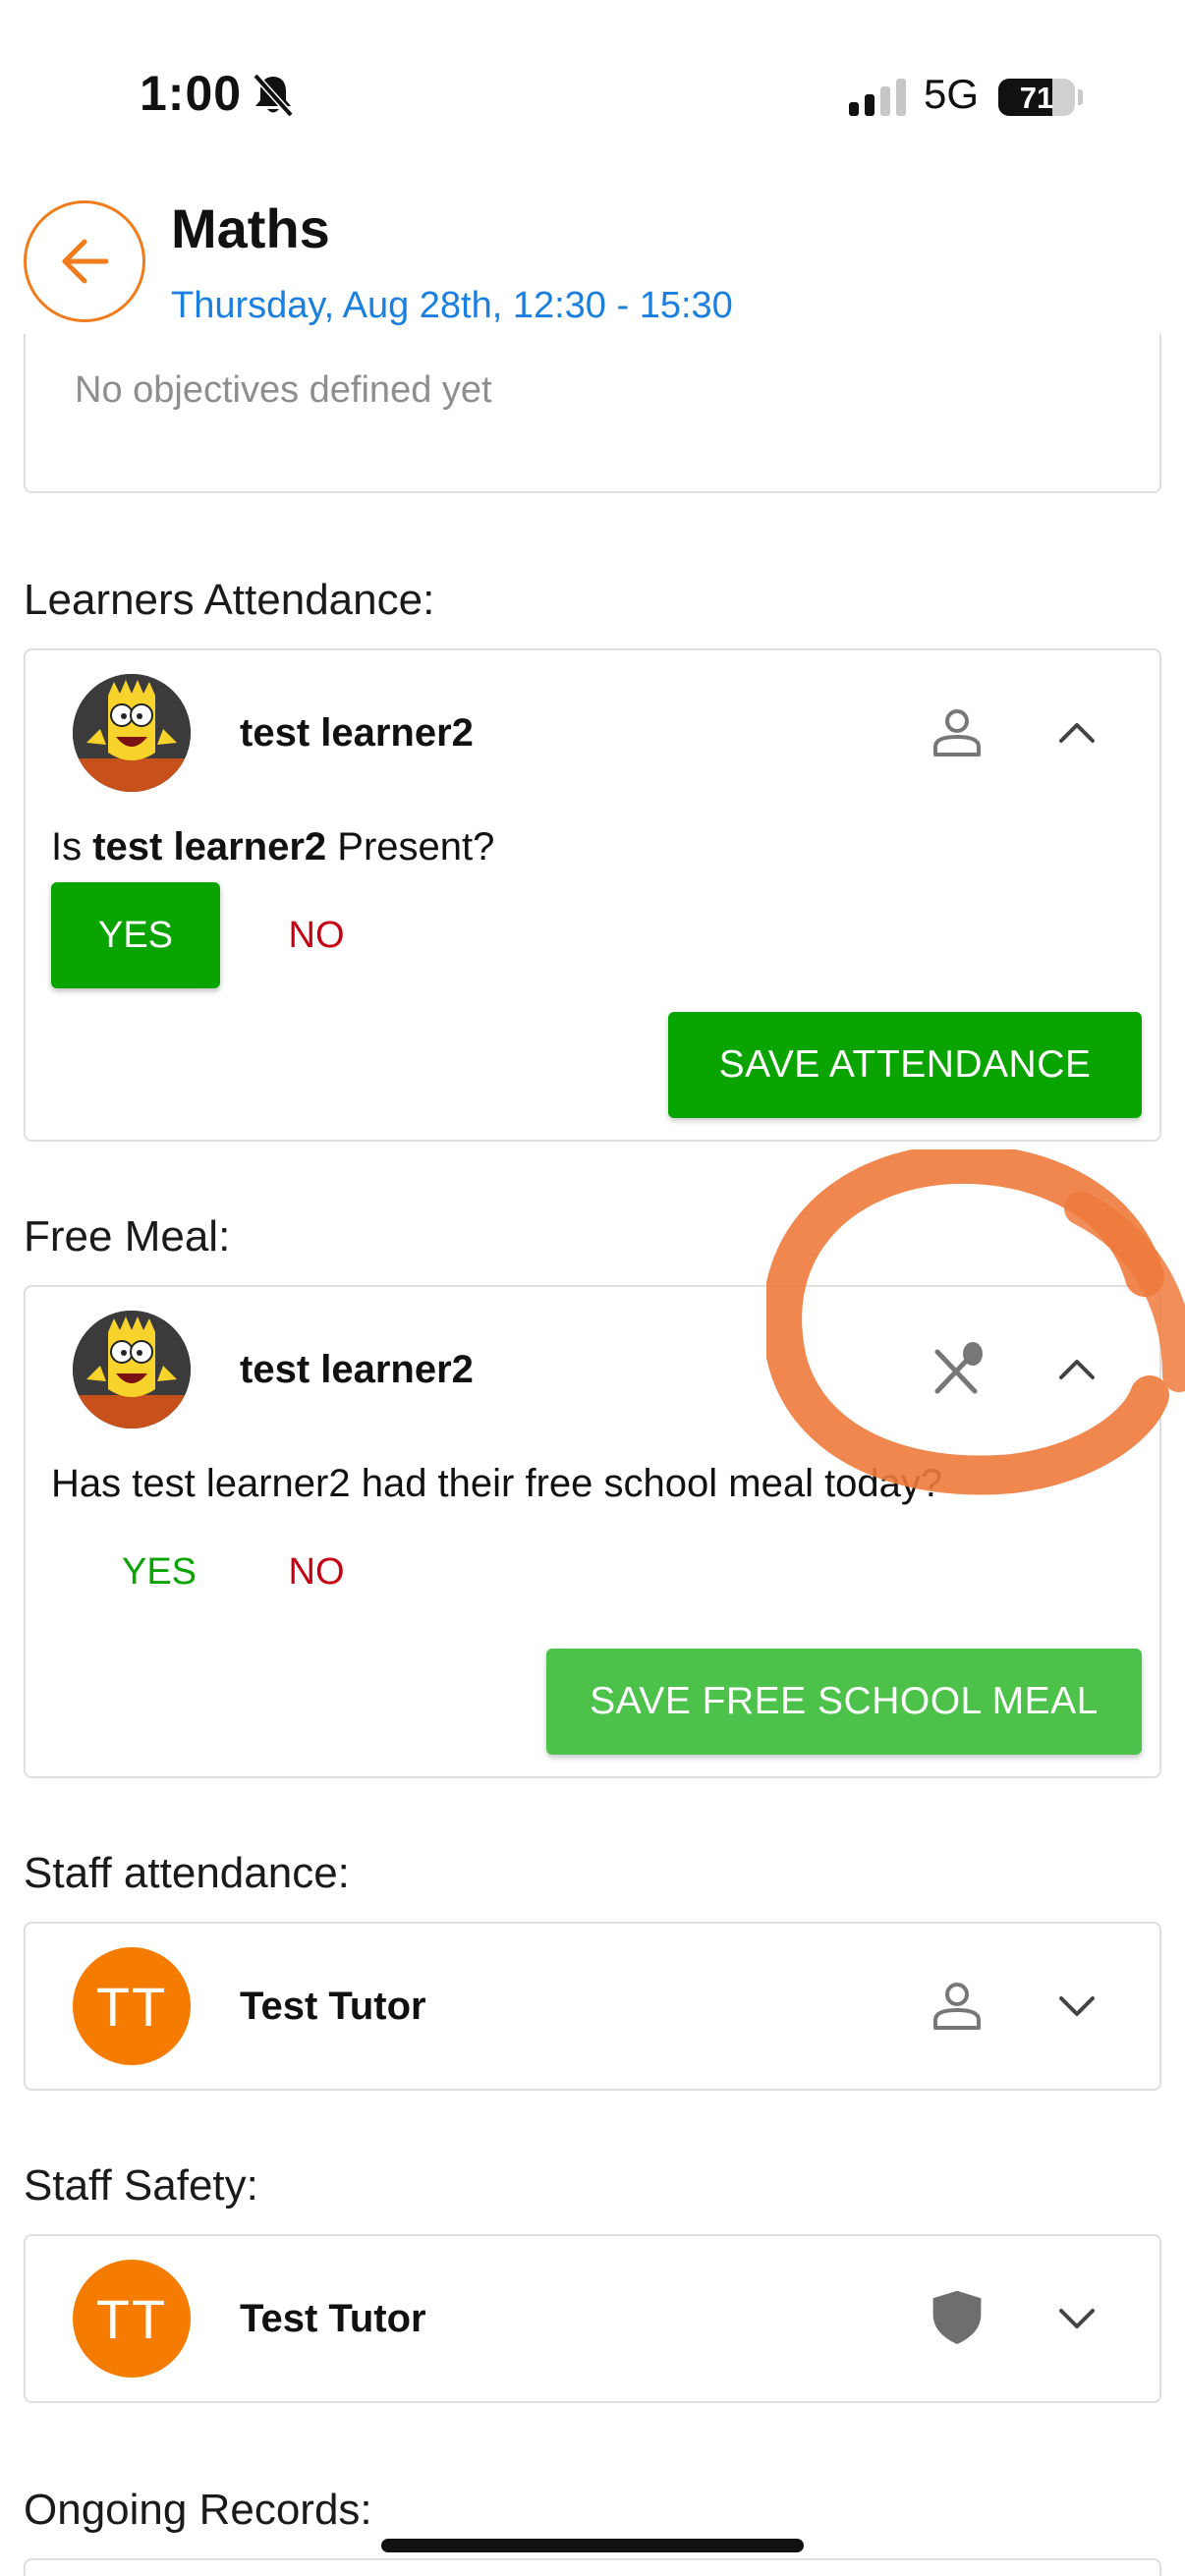  I want to click on staff-safety-card: TT Test Tutor, so click(592, 2318).